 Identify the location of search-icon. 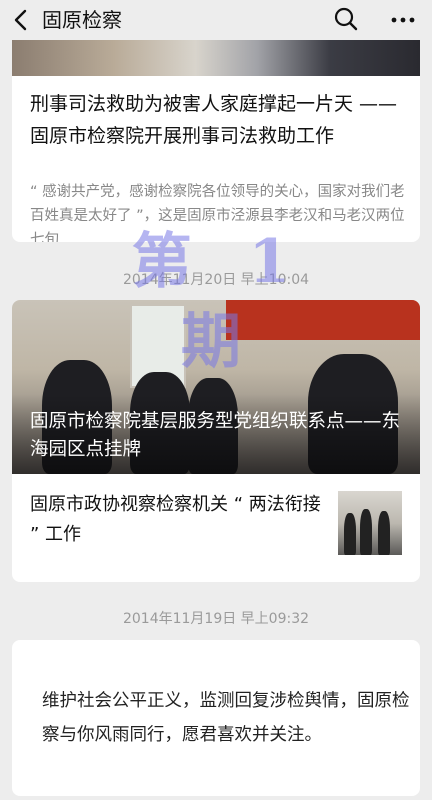
(346, 19).